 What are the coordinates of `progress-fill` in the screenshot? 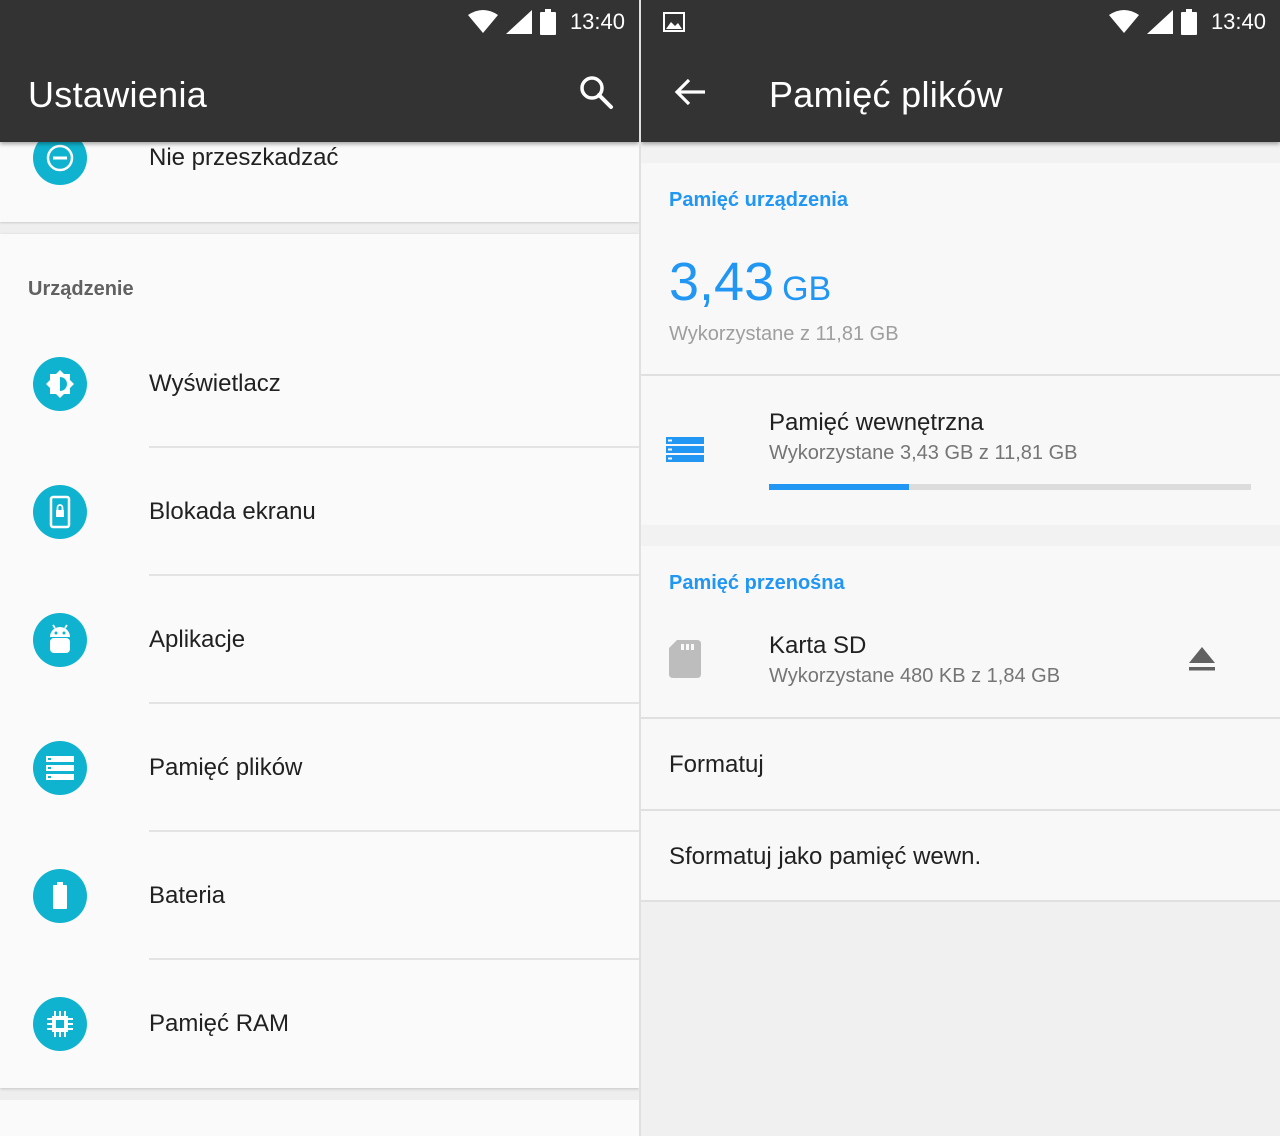 It's located at (839, 487).